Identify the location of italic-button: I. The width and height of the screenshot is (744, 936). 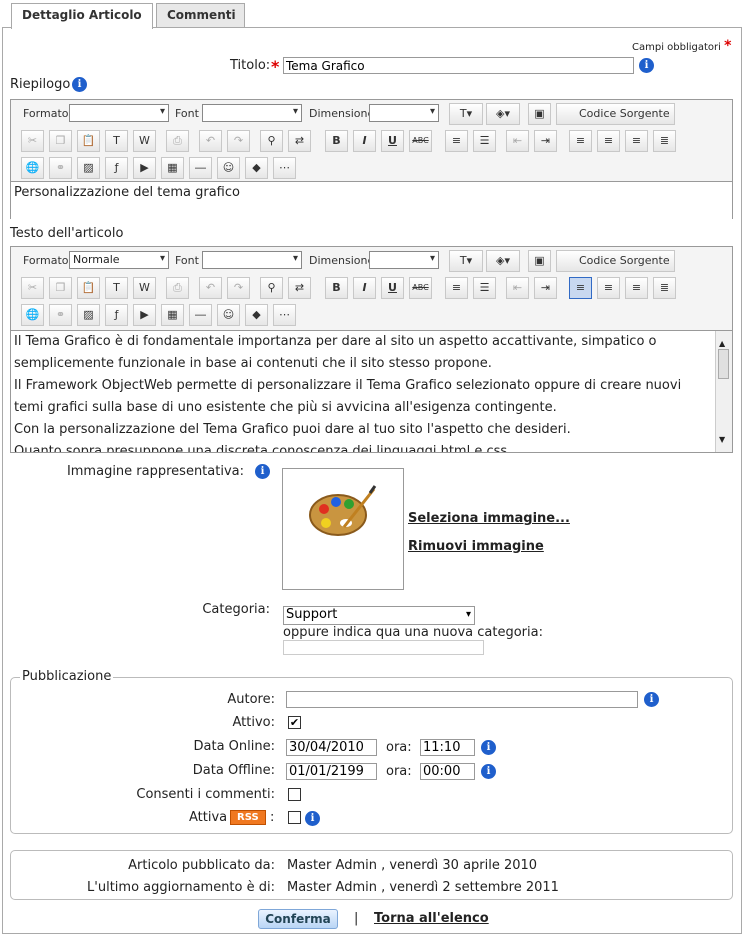
(364, 288).